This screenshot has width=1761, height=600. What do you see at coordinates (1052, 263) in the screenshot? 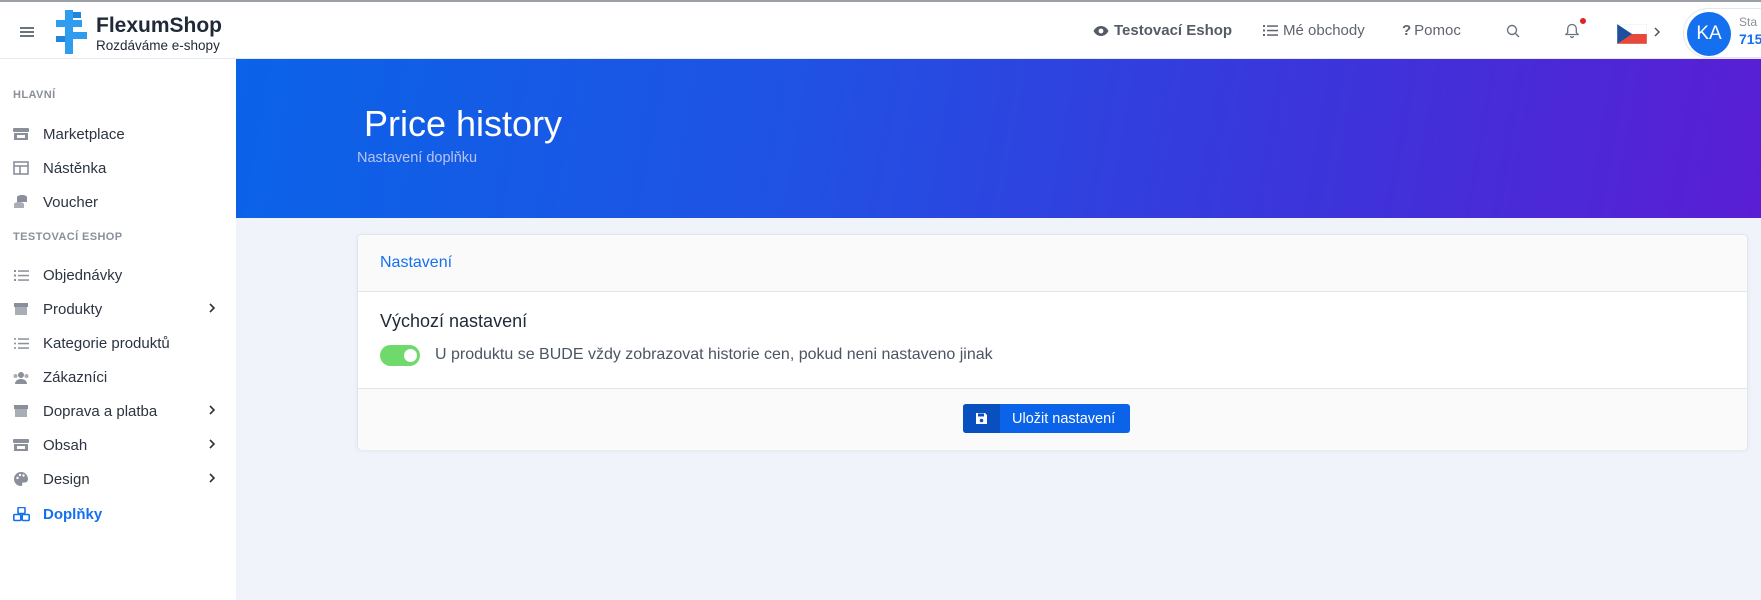
I see `settings-card-header: Nastavení` at bounding box center [1052, 263].